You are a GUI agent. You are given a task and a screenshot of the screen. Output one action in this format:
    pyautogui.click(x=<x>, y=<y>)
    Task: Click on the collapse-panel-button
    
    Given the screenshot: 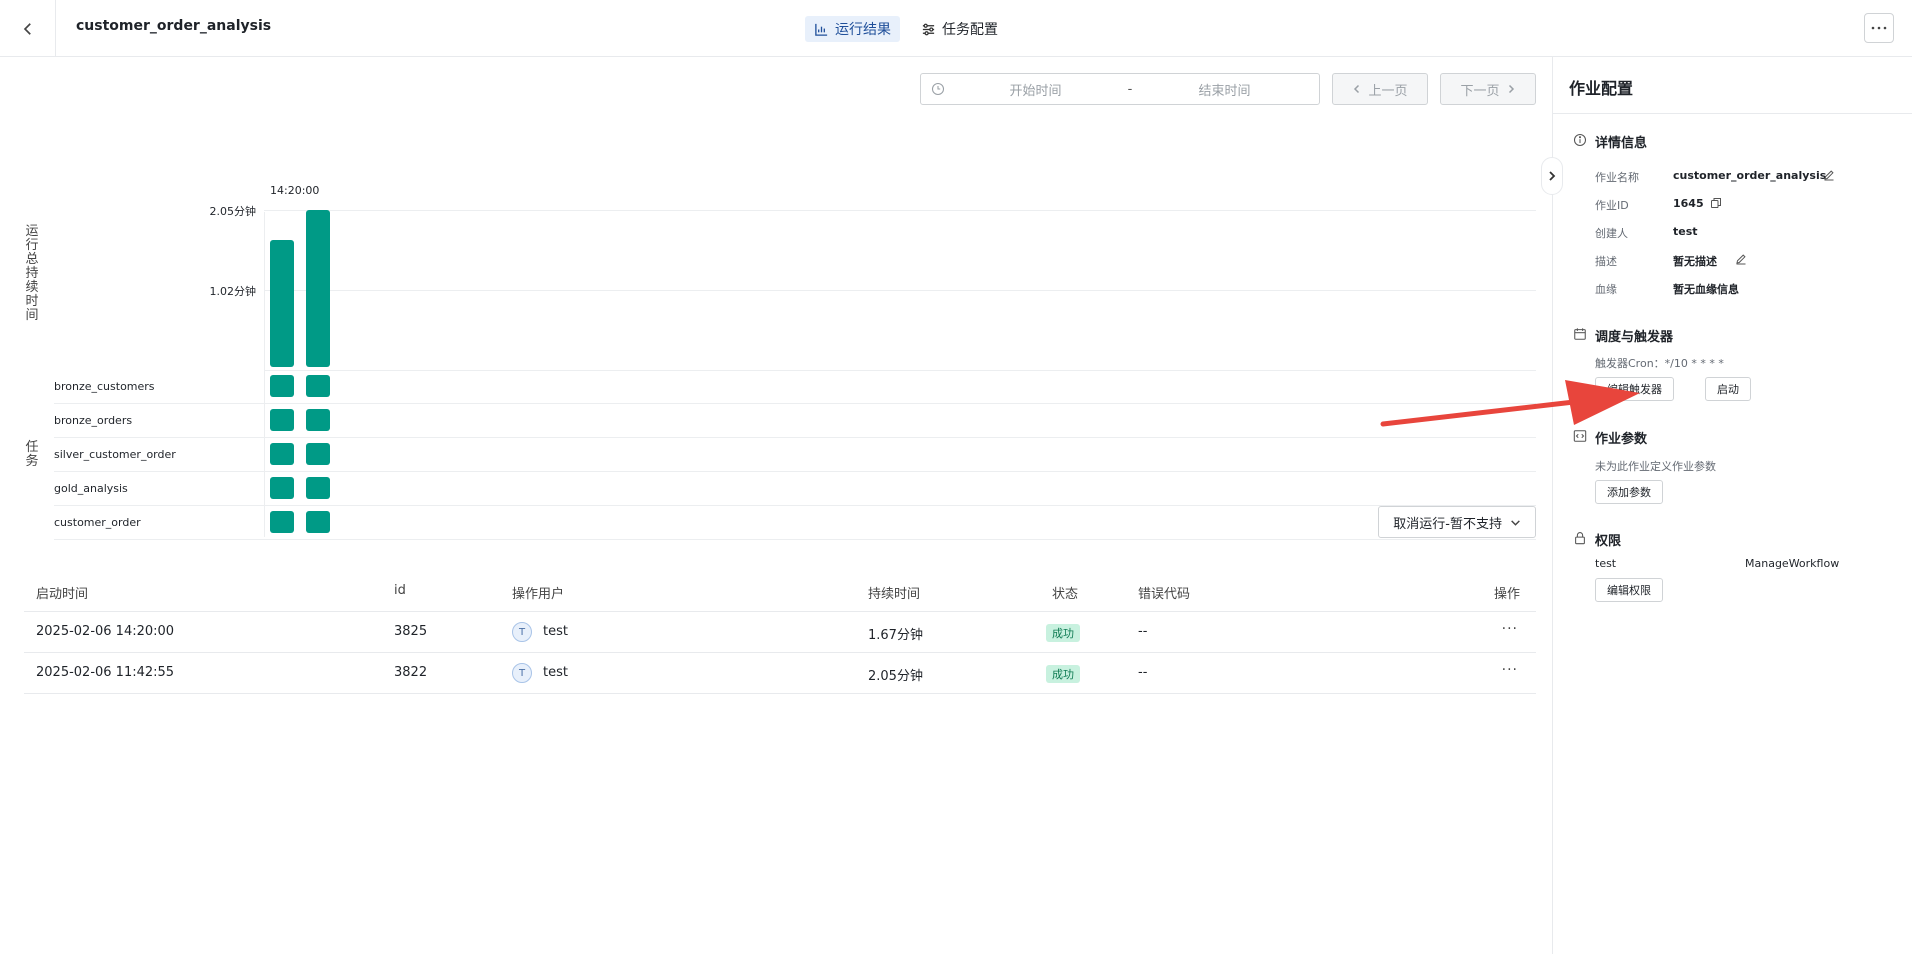 What is the action you would take?
    pyautogui.click(x=1552, y=176)
    